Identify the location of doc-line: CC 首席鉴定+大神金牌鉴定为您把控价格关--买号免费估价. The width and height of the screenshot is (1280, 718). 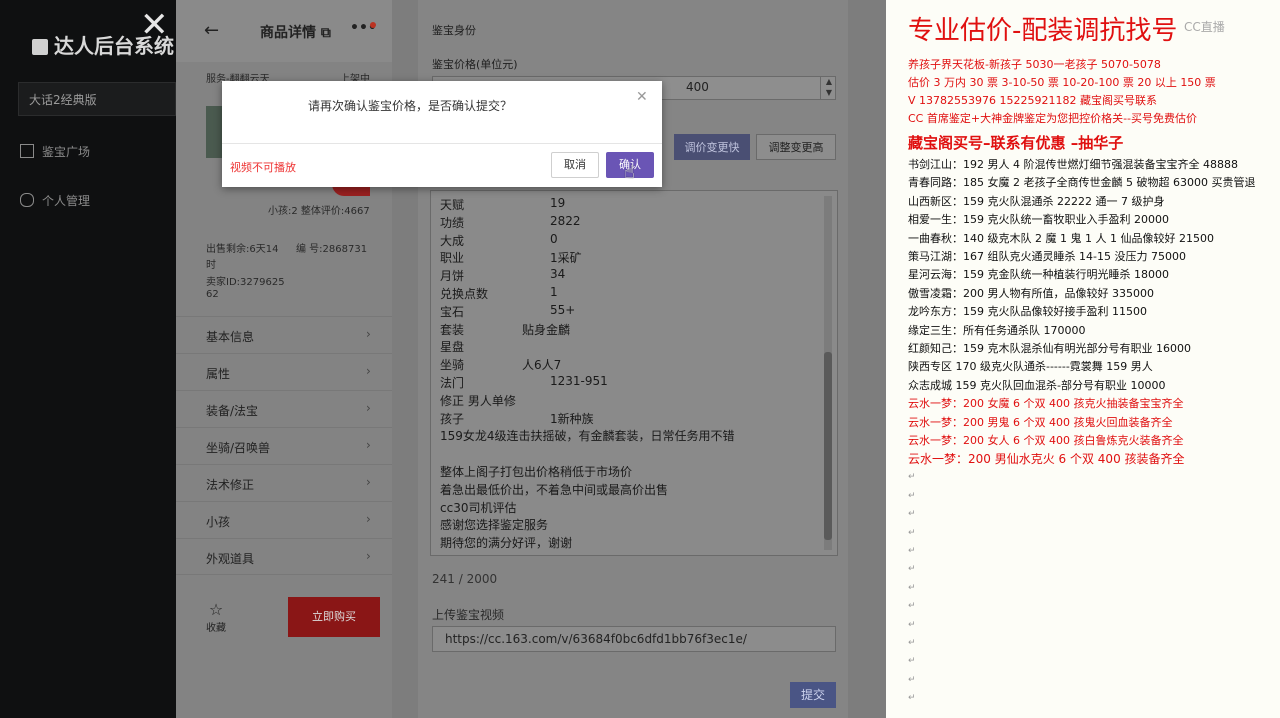
(1053, 118).